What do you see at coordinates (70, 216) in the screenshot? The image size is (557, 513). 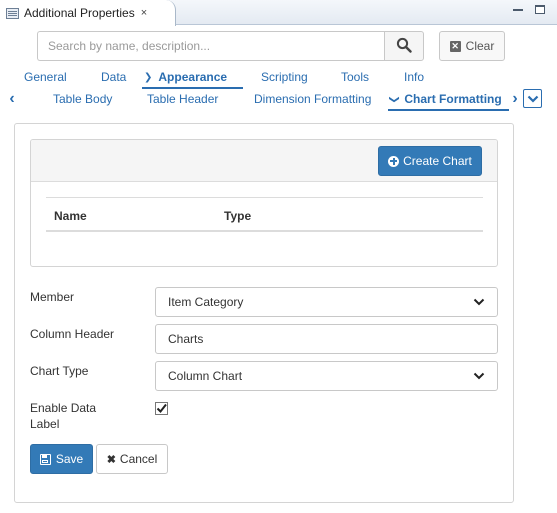 I see `column-header-name: Name` at bounding box center [70, 216].